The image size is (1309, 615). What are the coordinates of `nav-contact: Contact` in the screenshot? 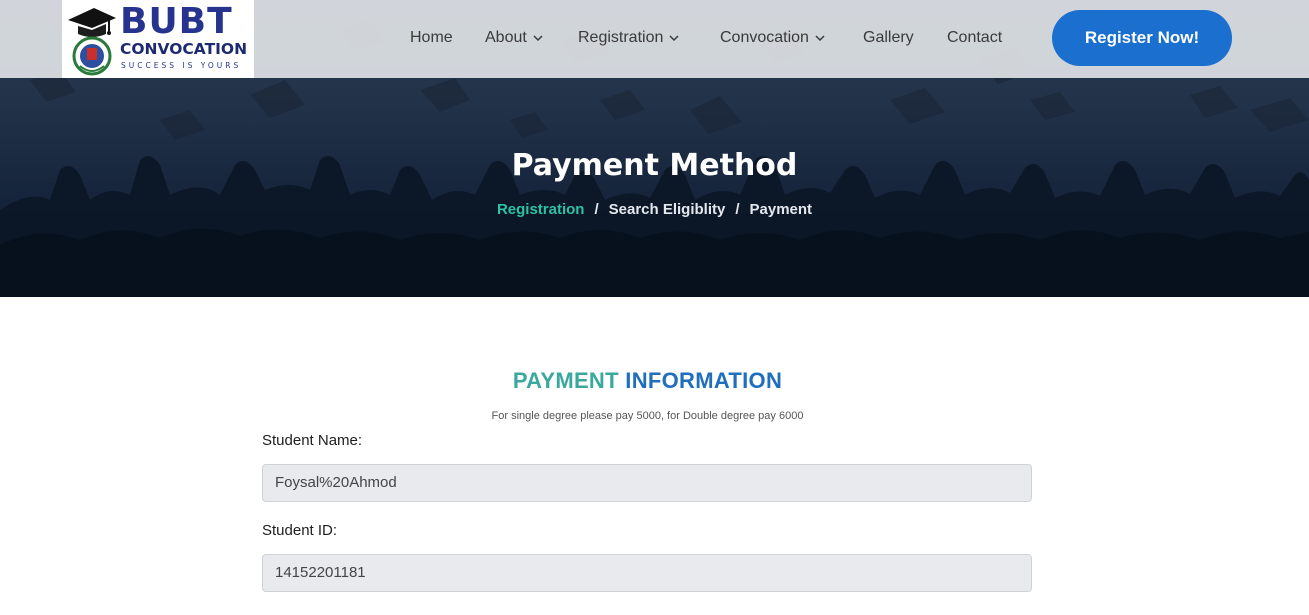 It's located at (974, 38).